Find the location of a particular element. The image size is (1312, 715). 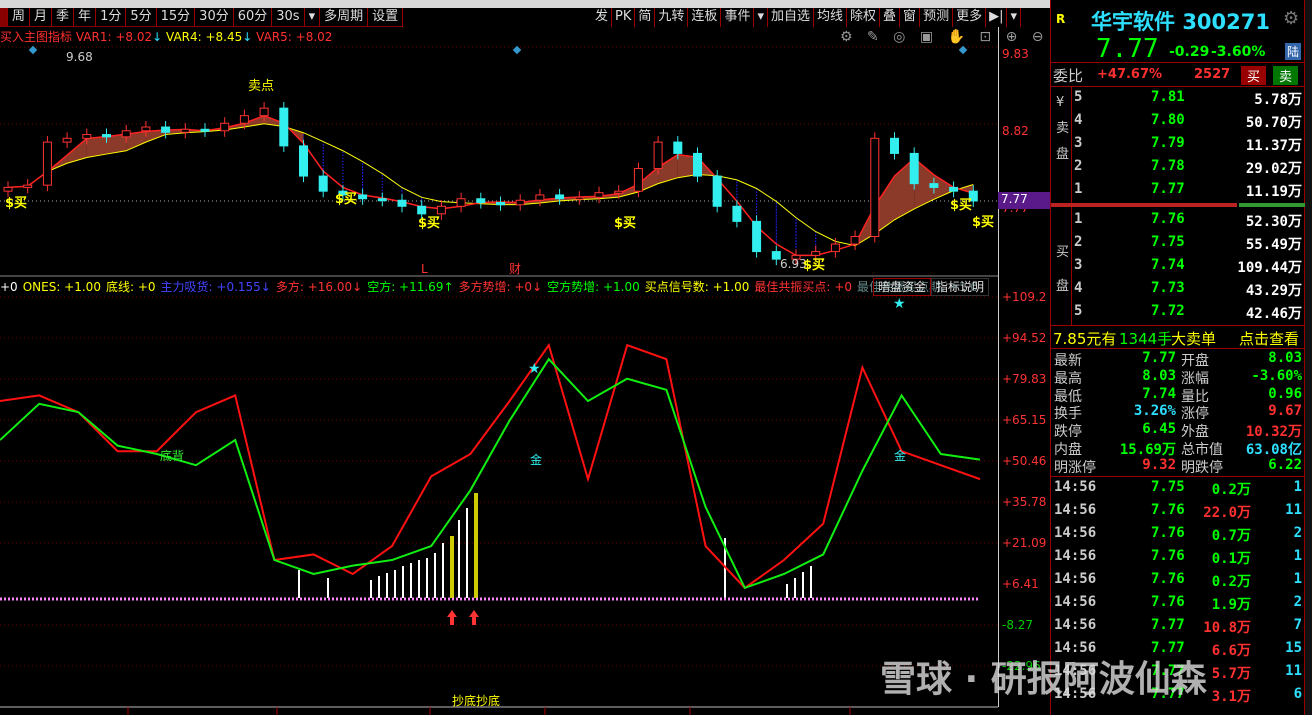

tick-count: 15 is located at coordinates (1293, 648).